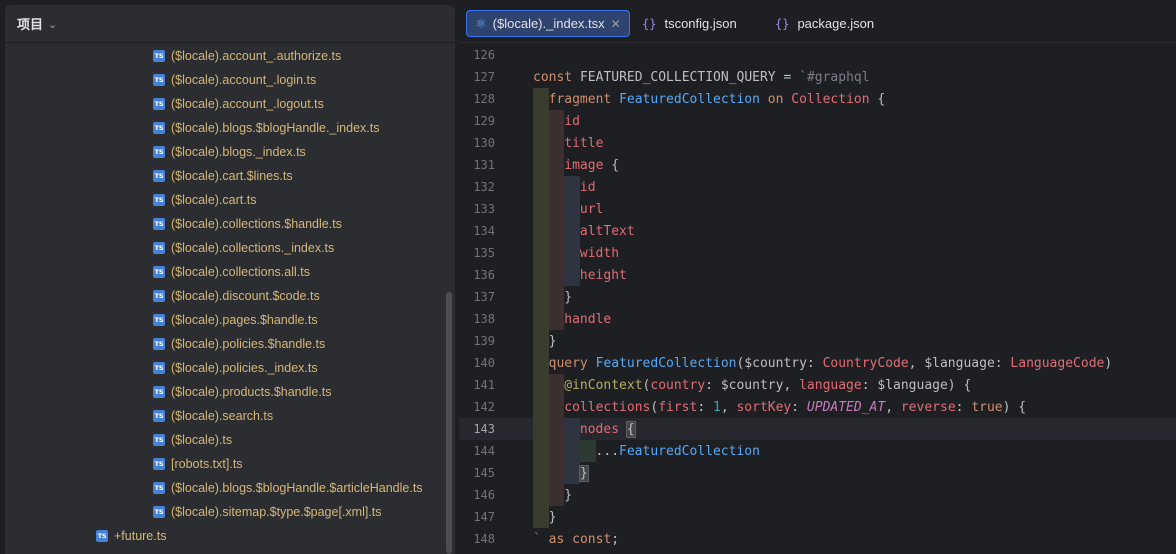 This screenshot has width=1176, height=554. What do you see at coordinates (584, 165) in the screenshot?
I see `code-token: image` at bounding box center [584, 165].